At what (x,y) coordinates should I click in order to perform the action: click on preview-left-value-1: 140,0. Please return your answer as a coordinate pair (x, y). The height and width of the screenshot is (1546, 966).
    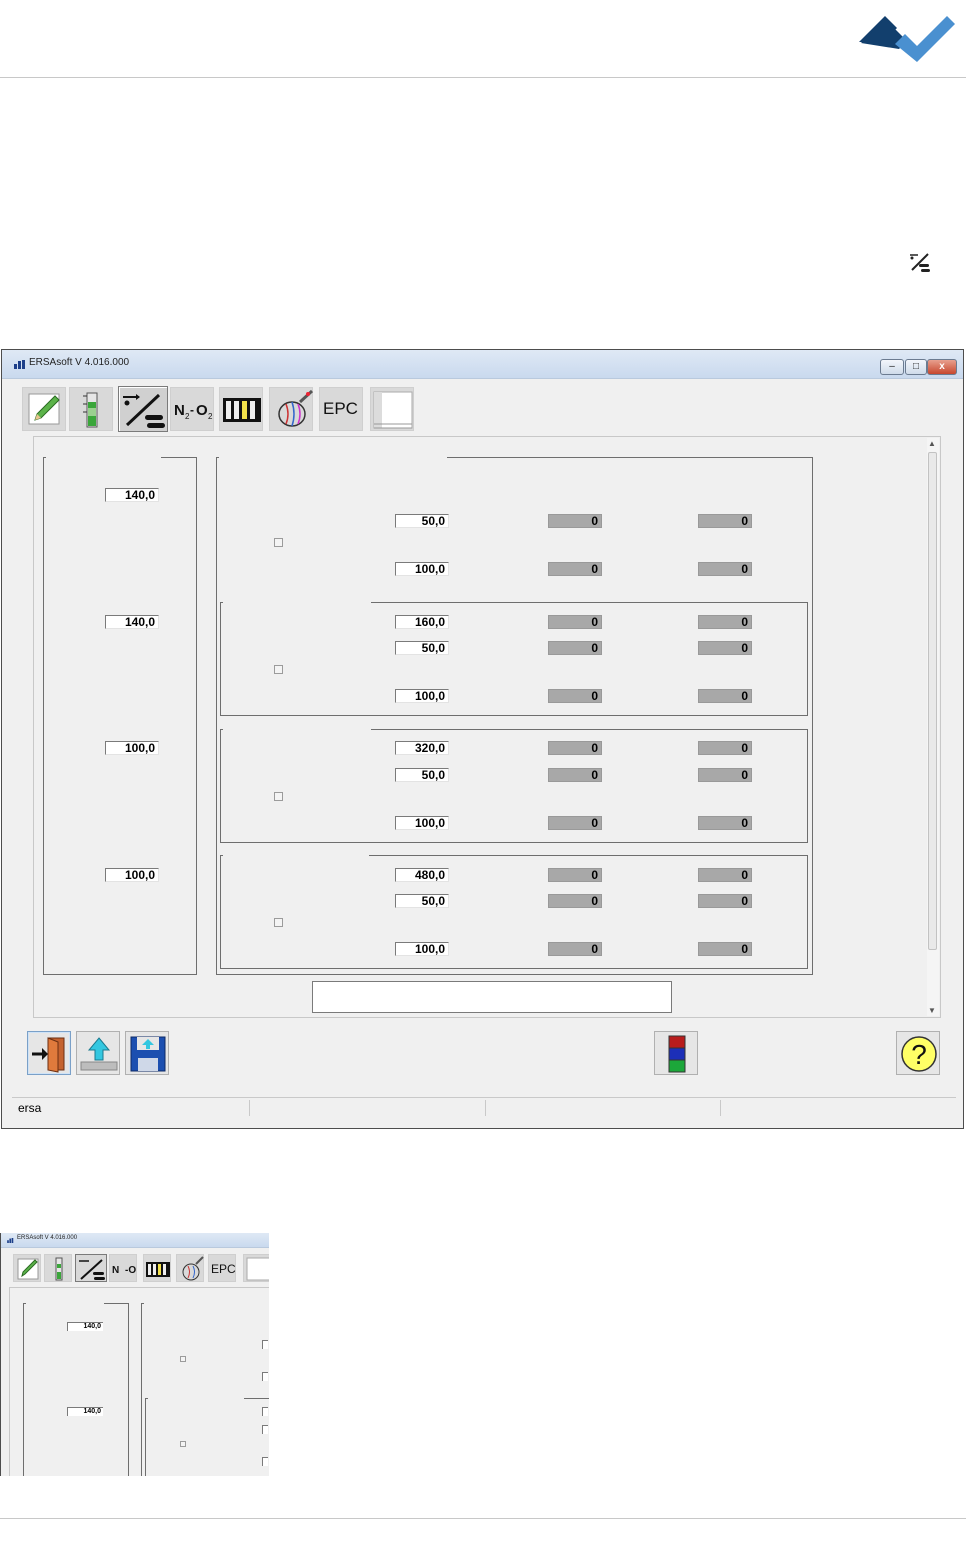
    Looking at the image, I should click on (85, 1326).